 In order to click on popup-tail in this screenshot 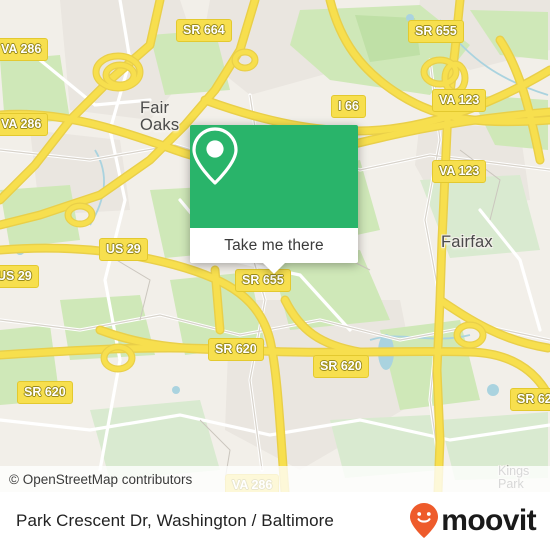, I will do `click(274, 268)`.